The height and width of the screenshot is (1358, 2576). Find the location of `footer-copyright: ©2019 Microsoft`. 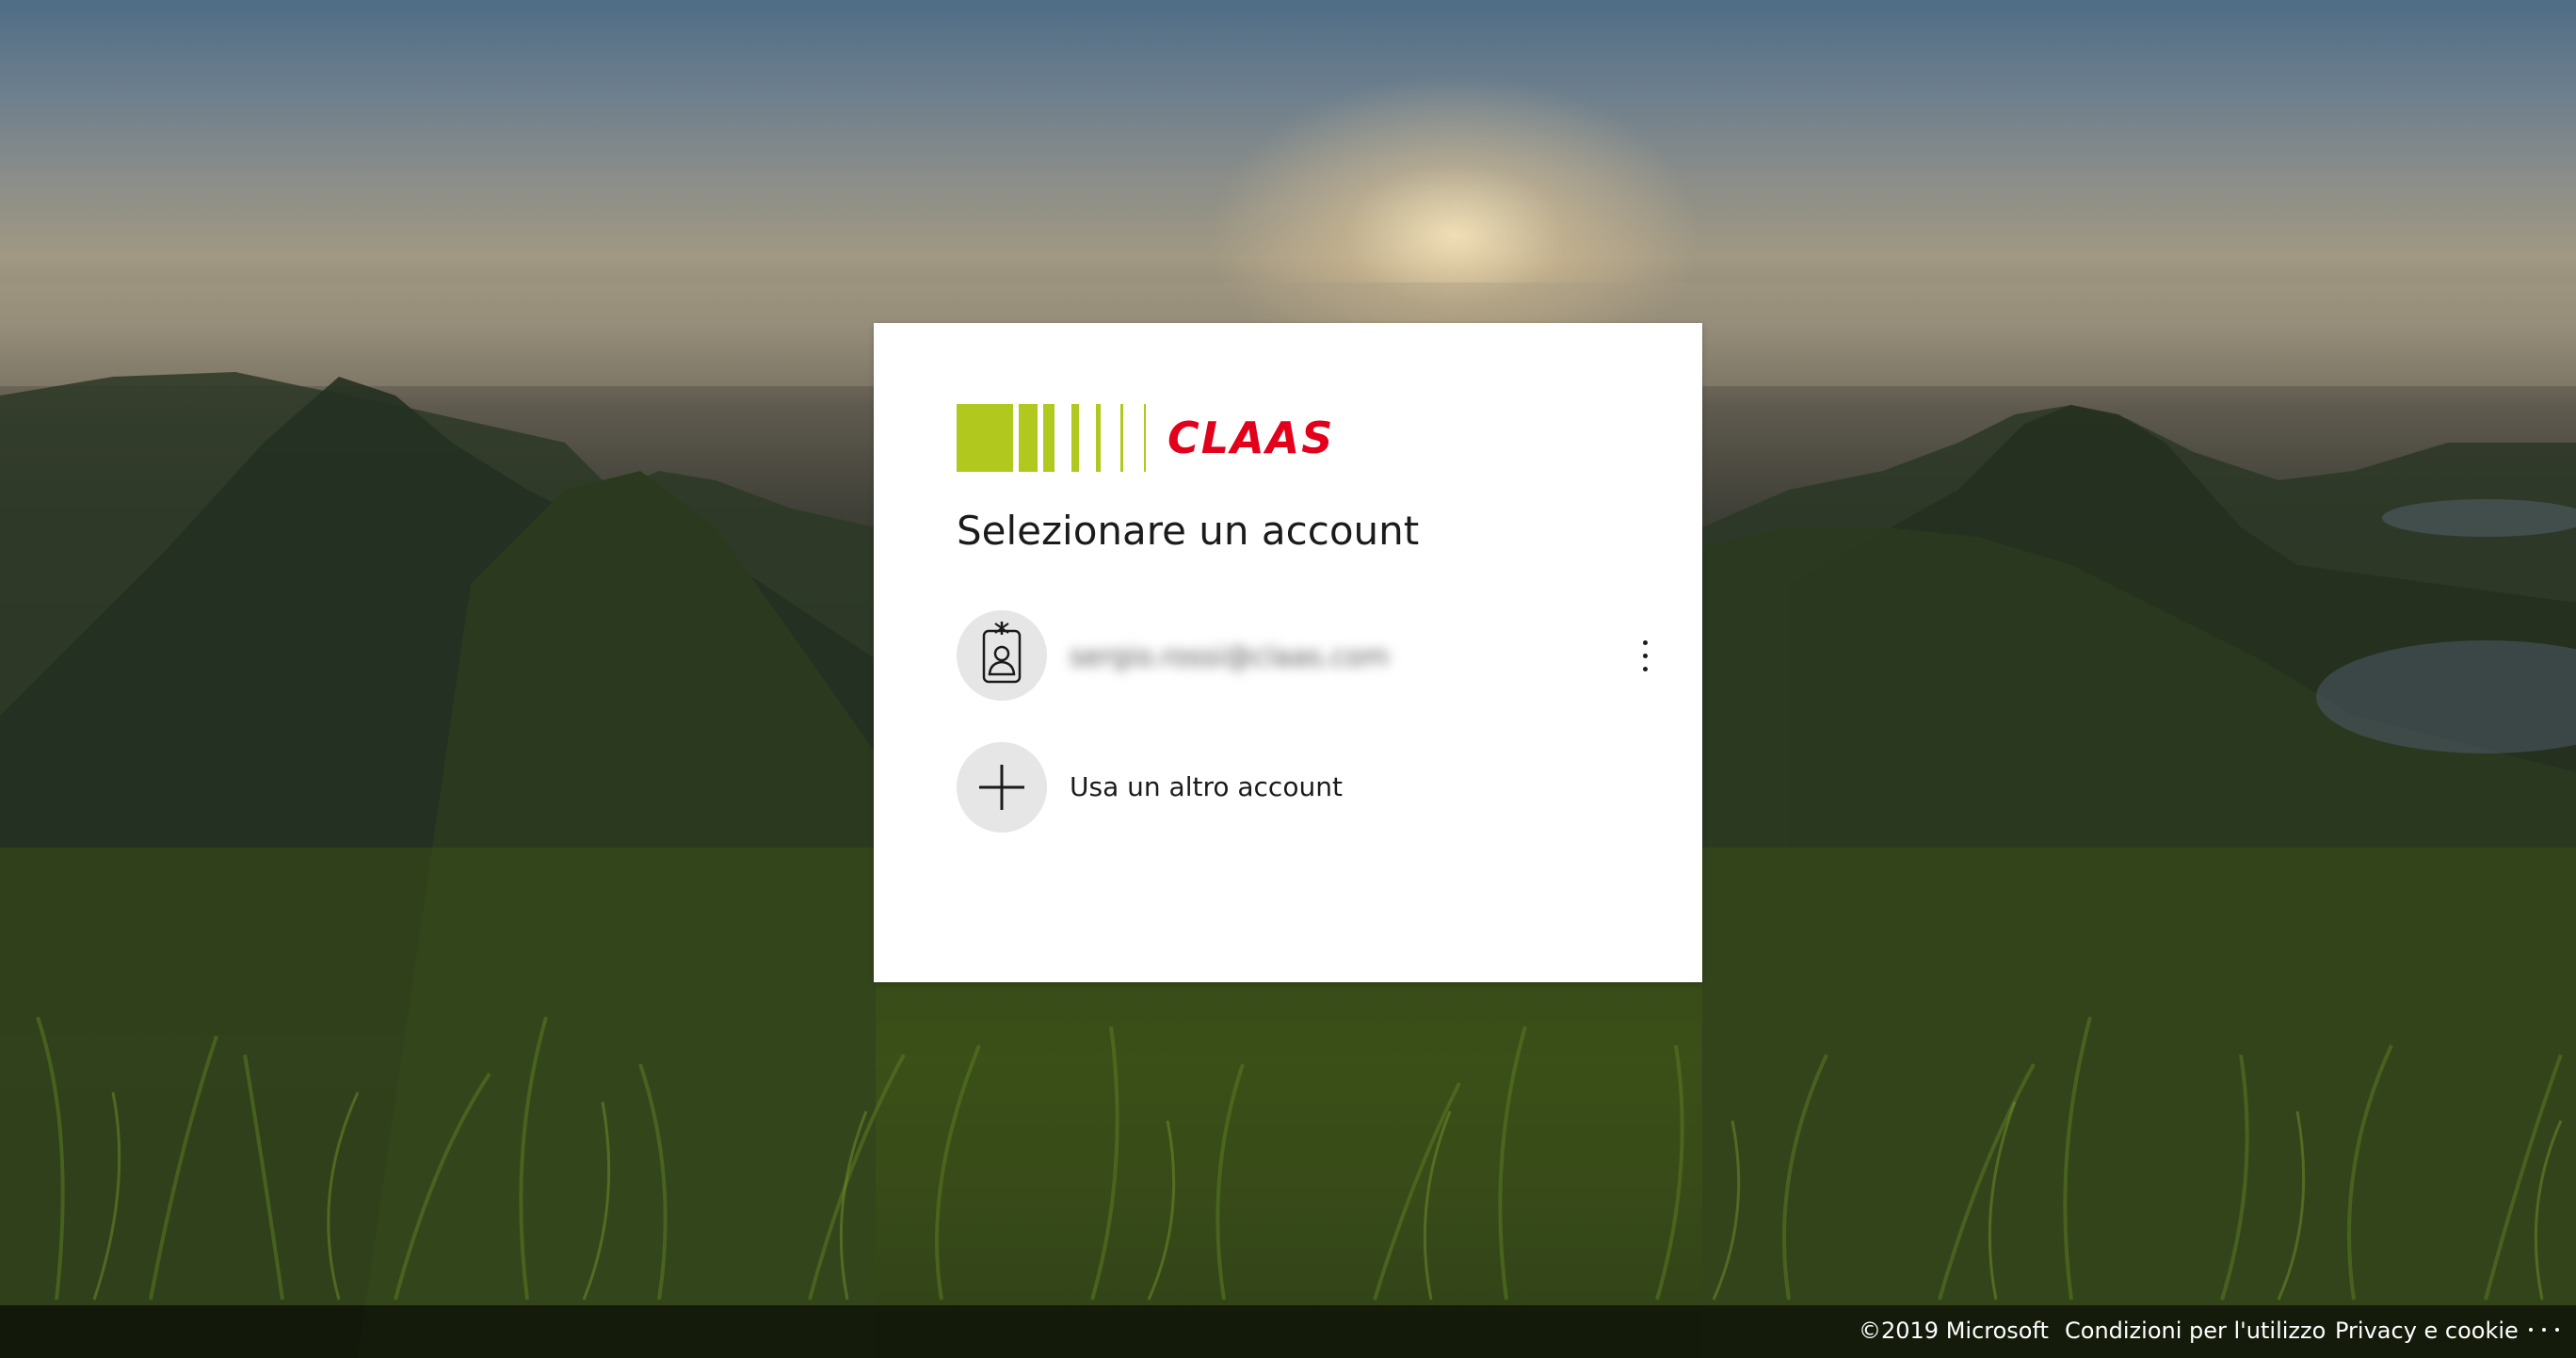

footer-copyright: ©2019 Microsoft is located at coordinates (1954, 1331).